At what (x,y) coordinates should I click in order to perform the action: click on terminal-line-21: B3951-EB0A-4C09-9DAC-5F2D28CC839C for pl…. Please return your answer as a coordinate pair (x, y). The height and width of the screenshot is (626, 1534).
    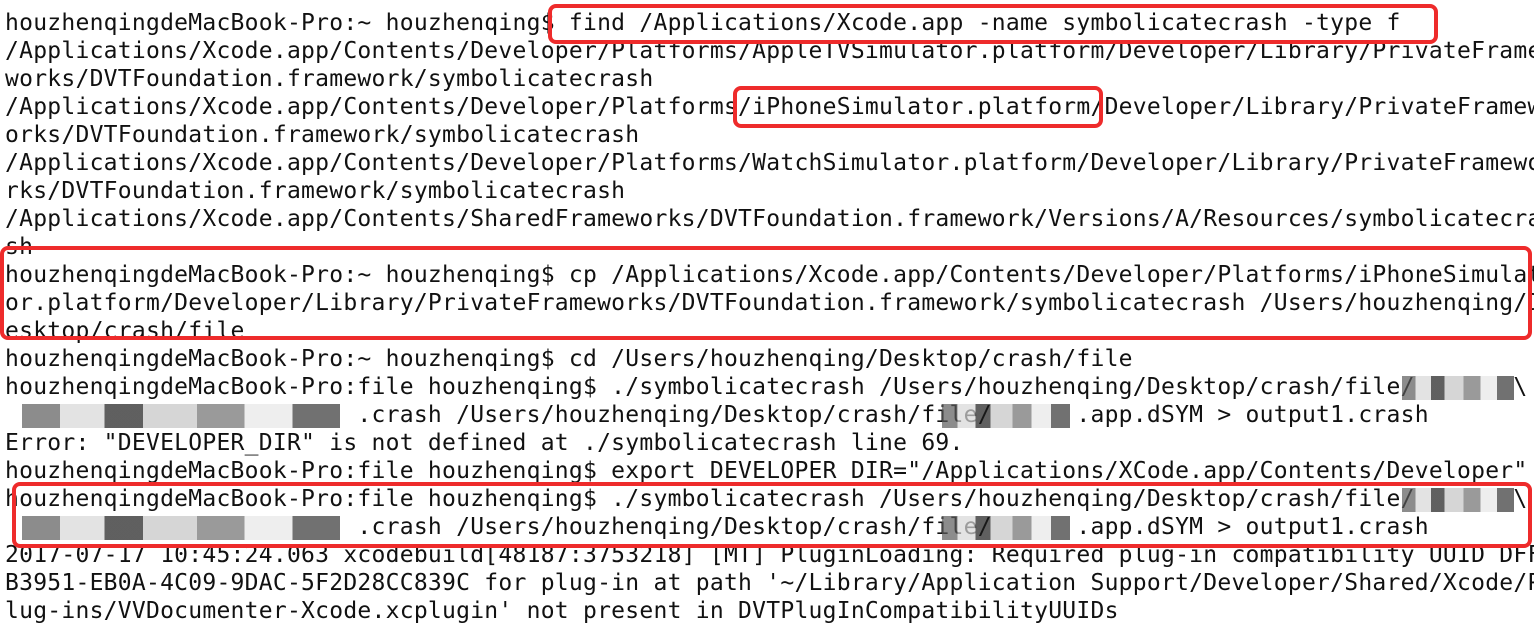
    Looking at the image, I should click on (769, 583).